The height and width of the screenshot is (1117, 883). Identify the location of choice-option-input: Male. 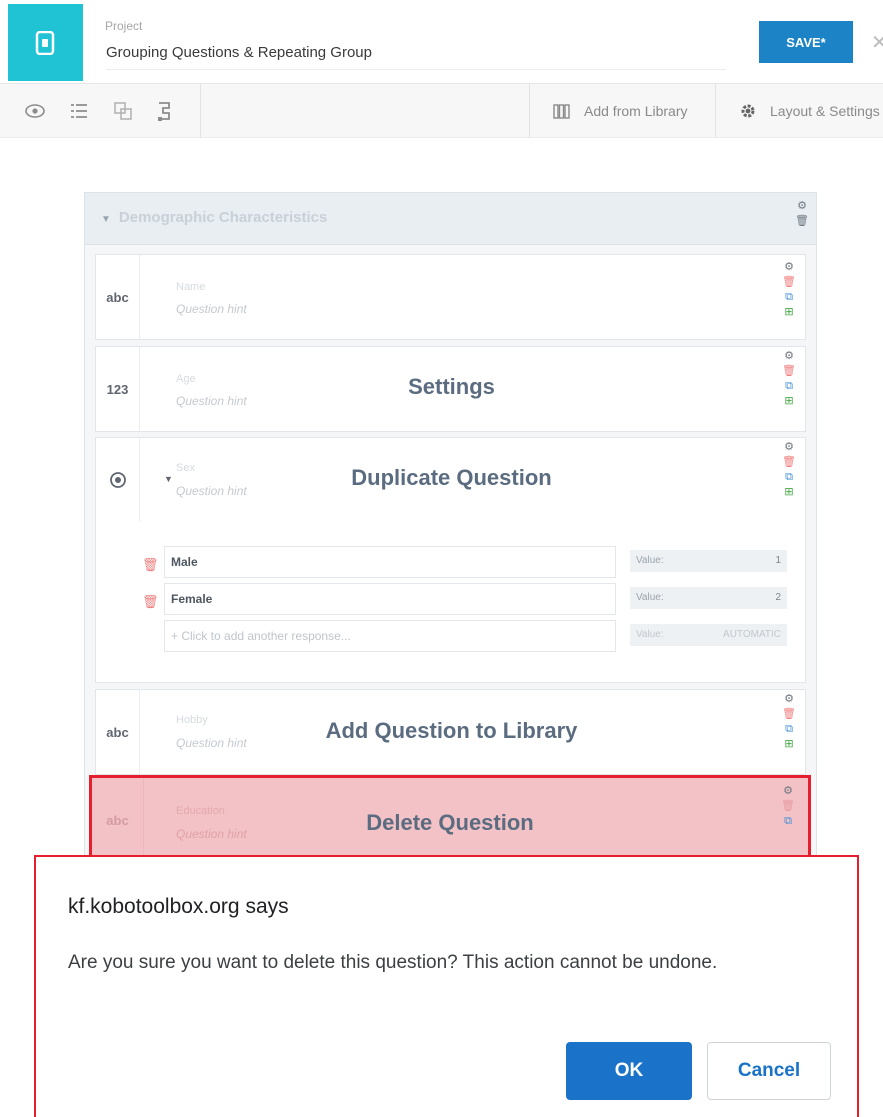
(390, 562).